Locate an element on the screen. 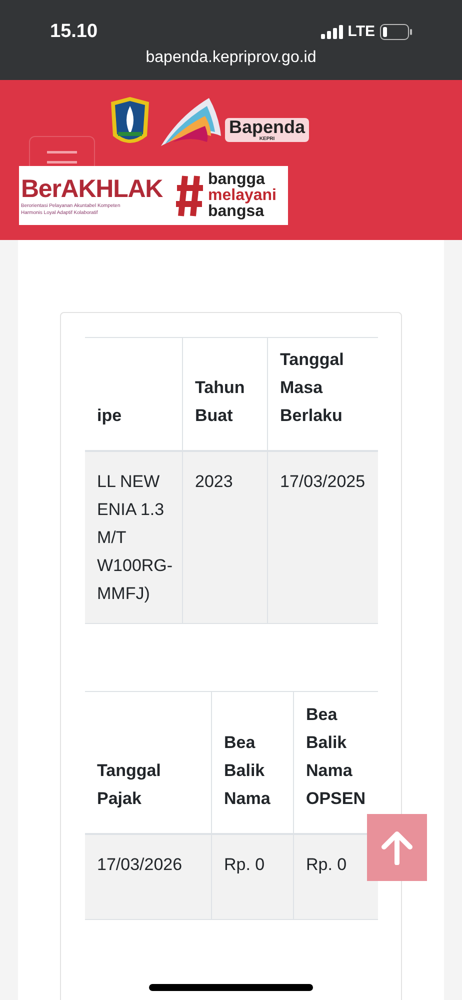 This screenshot has width=462, height=1000. arrow-up-icon is located at coordinates (397, 847).